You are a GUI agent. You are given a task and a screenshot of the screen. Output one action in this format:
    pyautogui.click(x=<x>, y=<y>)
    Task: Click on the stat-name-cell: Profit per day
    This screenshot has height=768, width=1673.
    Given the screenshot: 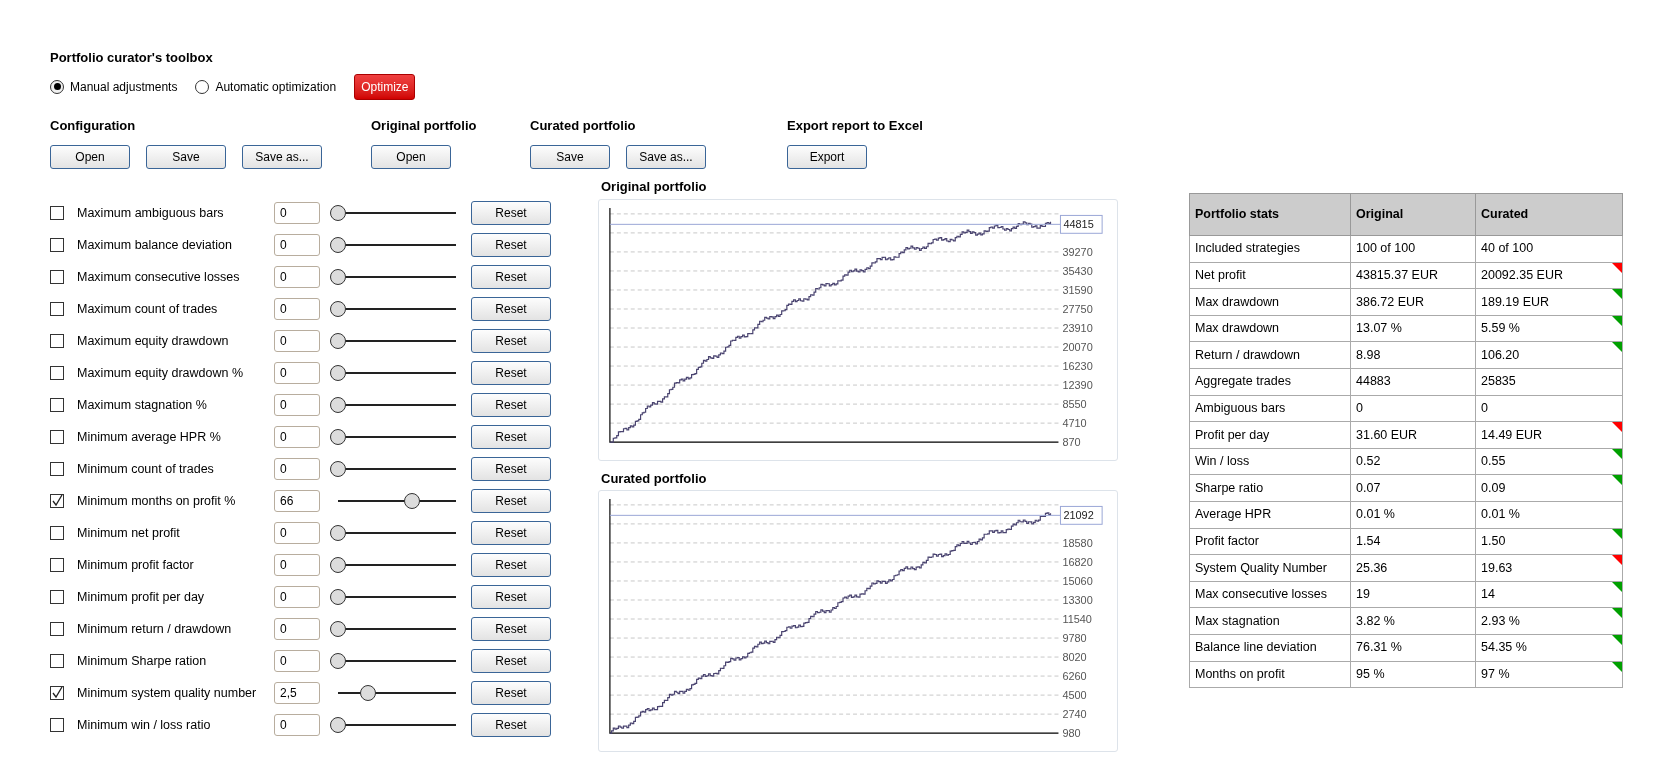 What is the action you would take?
    pyautogui.click(x=1270, y=435)
    